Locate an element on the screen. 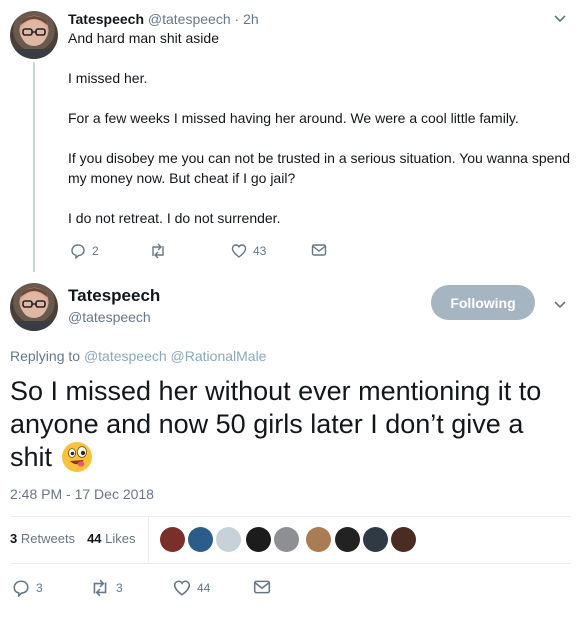  retweet-button: 3 is located at coordinates (106, 588).